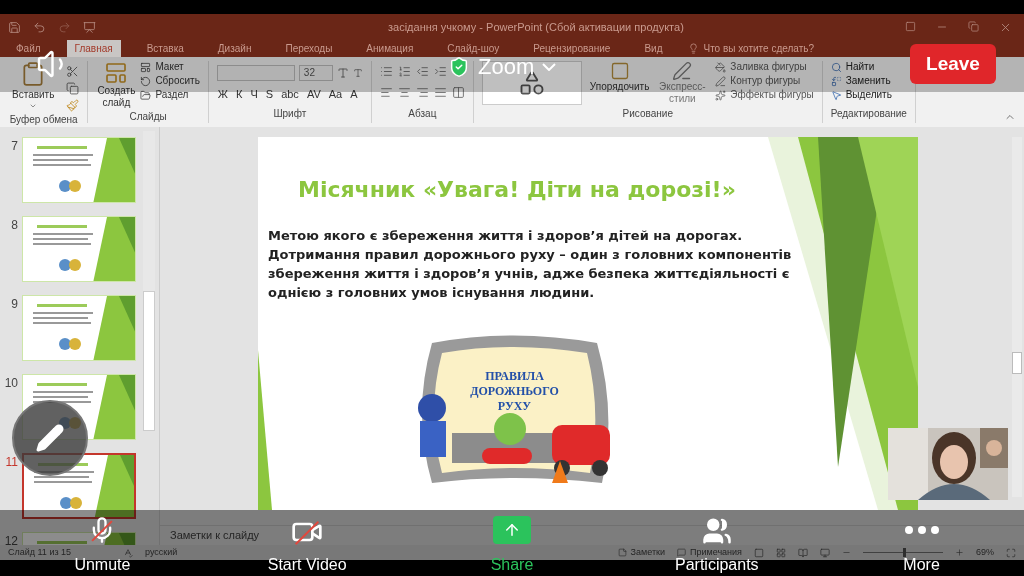 The image size is (1024, 576). Describe the element at coordinates (868, 81) in the screenshot. I see `editing-button: Заменить` at that location.